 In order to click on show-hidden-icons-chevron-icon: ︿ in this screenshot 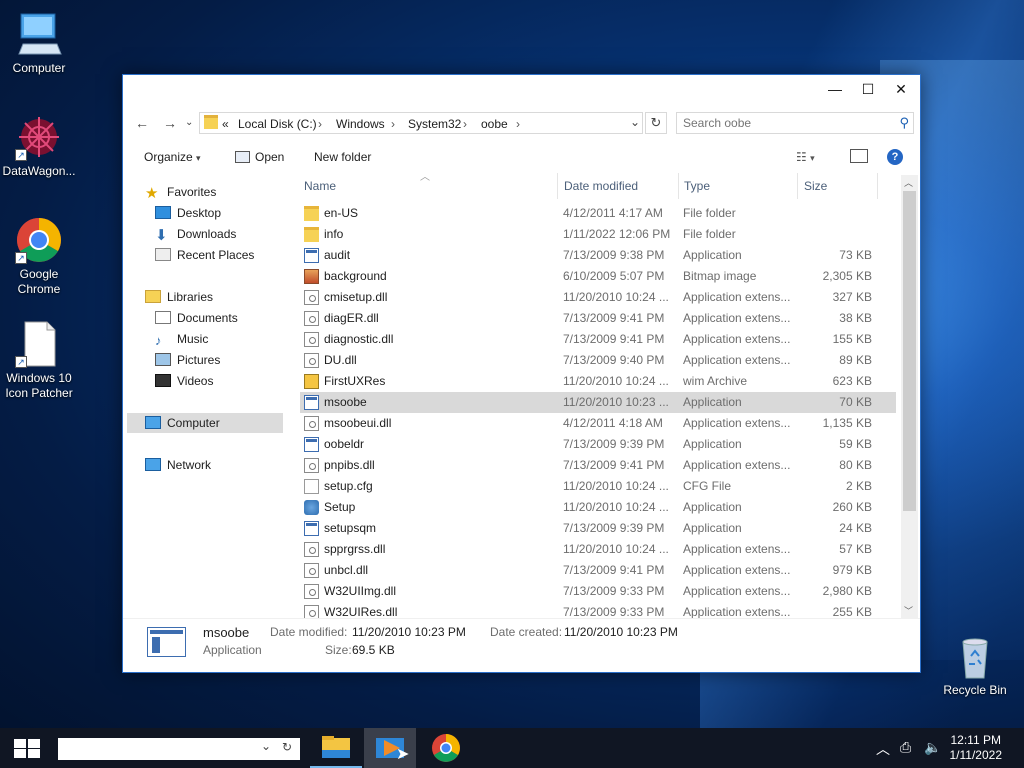, I will do `click(883, 749)`.